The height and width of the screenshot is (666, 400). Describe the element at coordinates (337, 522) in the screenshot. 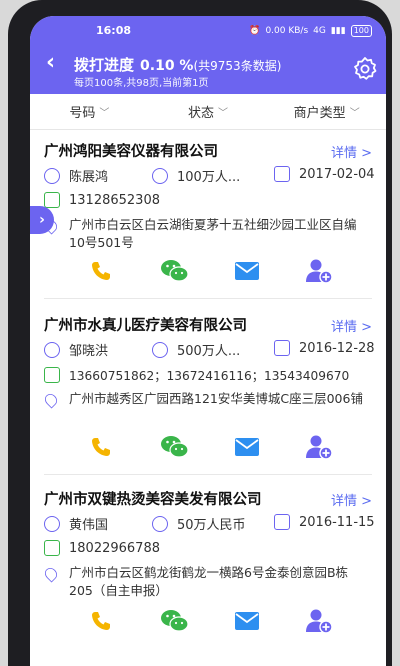

I see `founded-date: 2016-11-15` at that location.